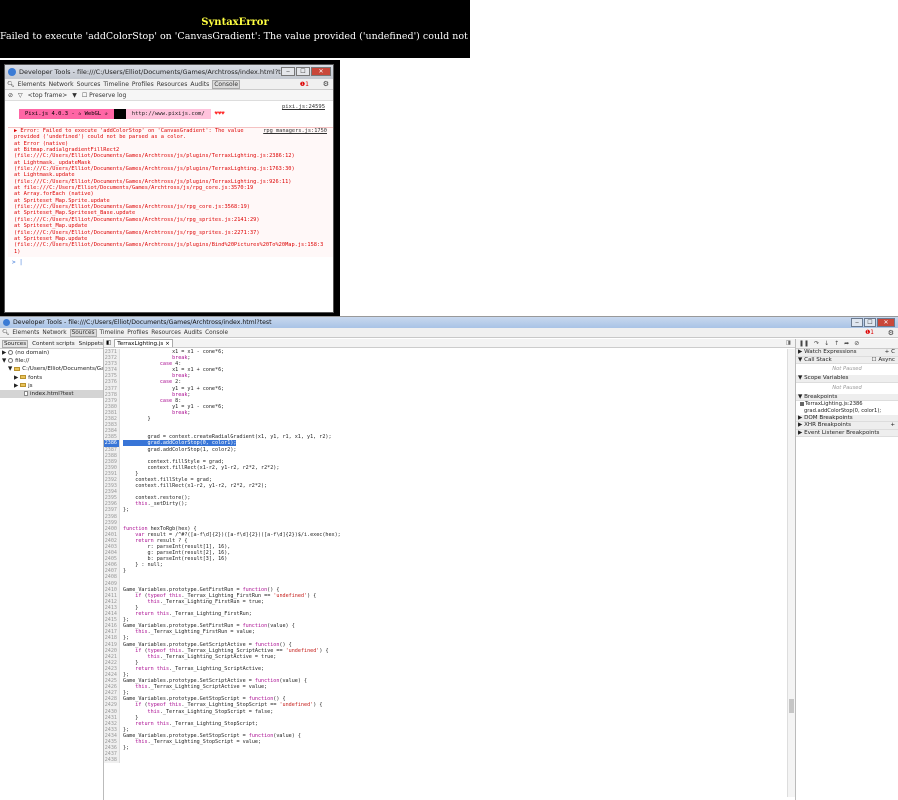 The image size is (898, 800). Describe the element at coordinates (890, 353) in the screenshot. I see `section-action: + C` at that location.